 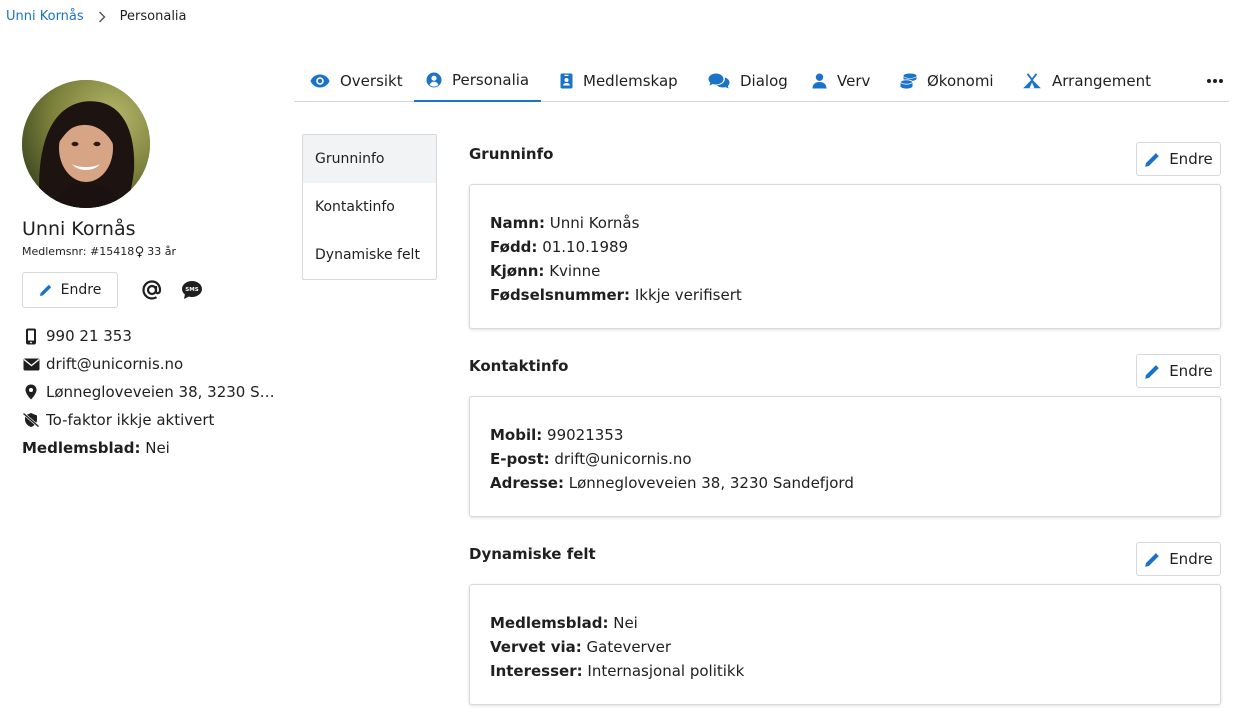 What do you see at coordinates (114, 364) in the screenshot?
I see `email-value: drift@unicornis.no` at bounding box center [114, 364].